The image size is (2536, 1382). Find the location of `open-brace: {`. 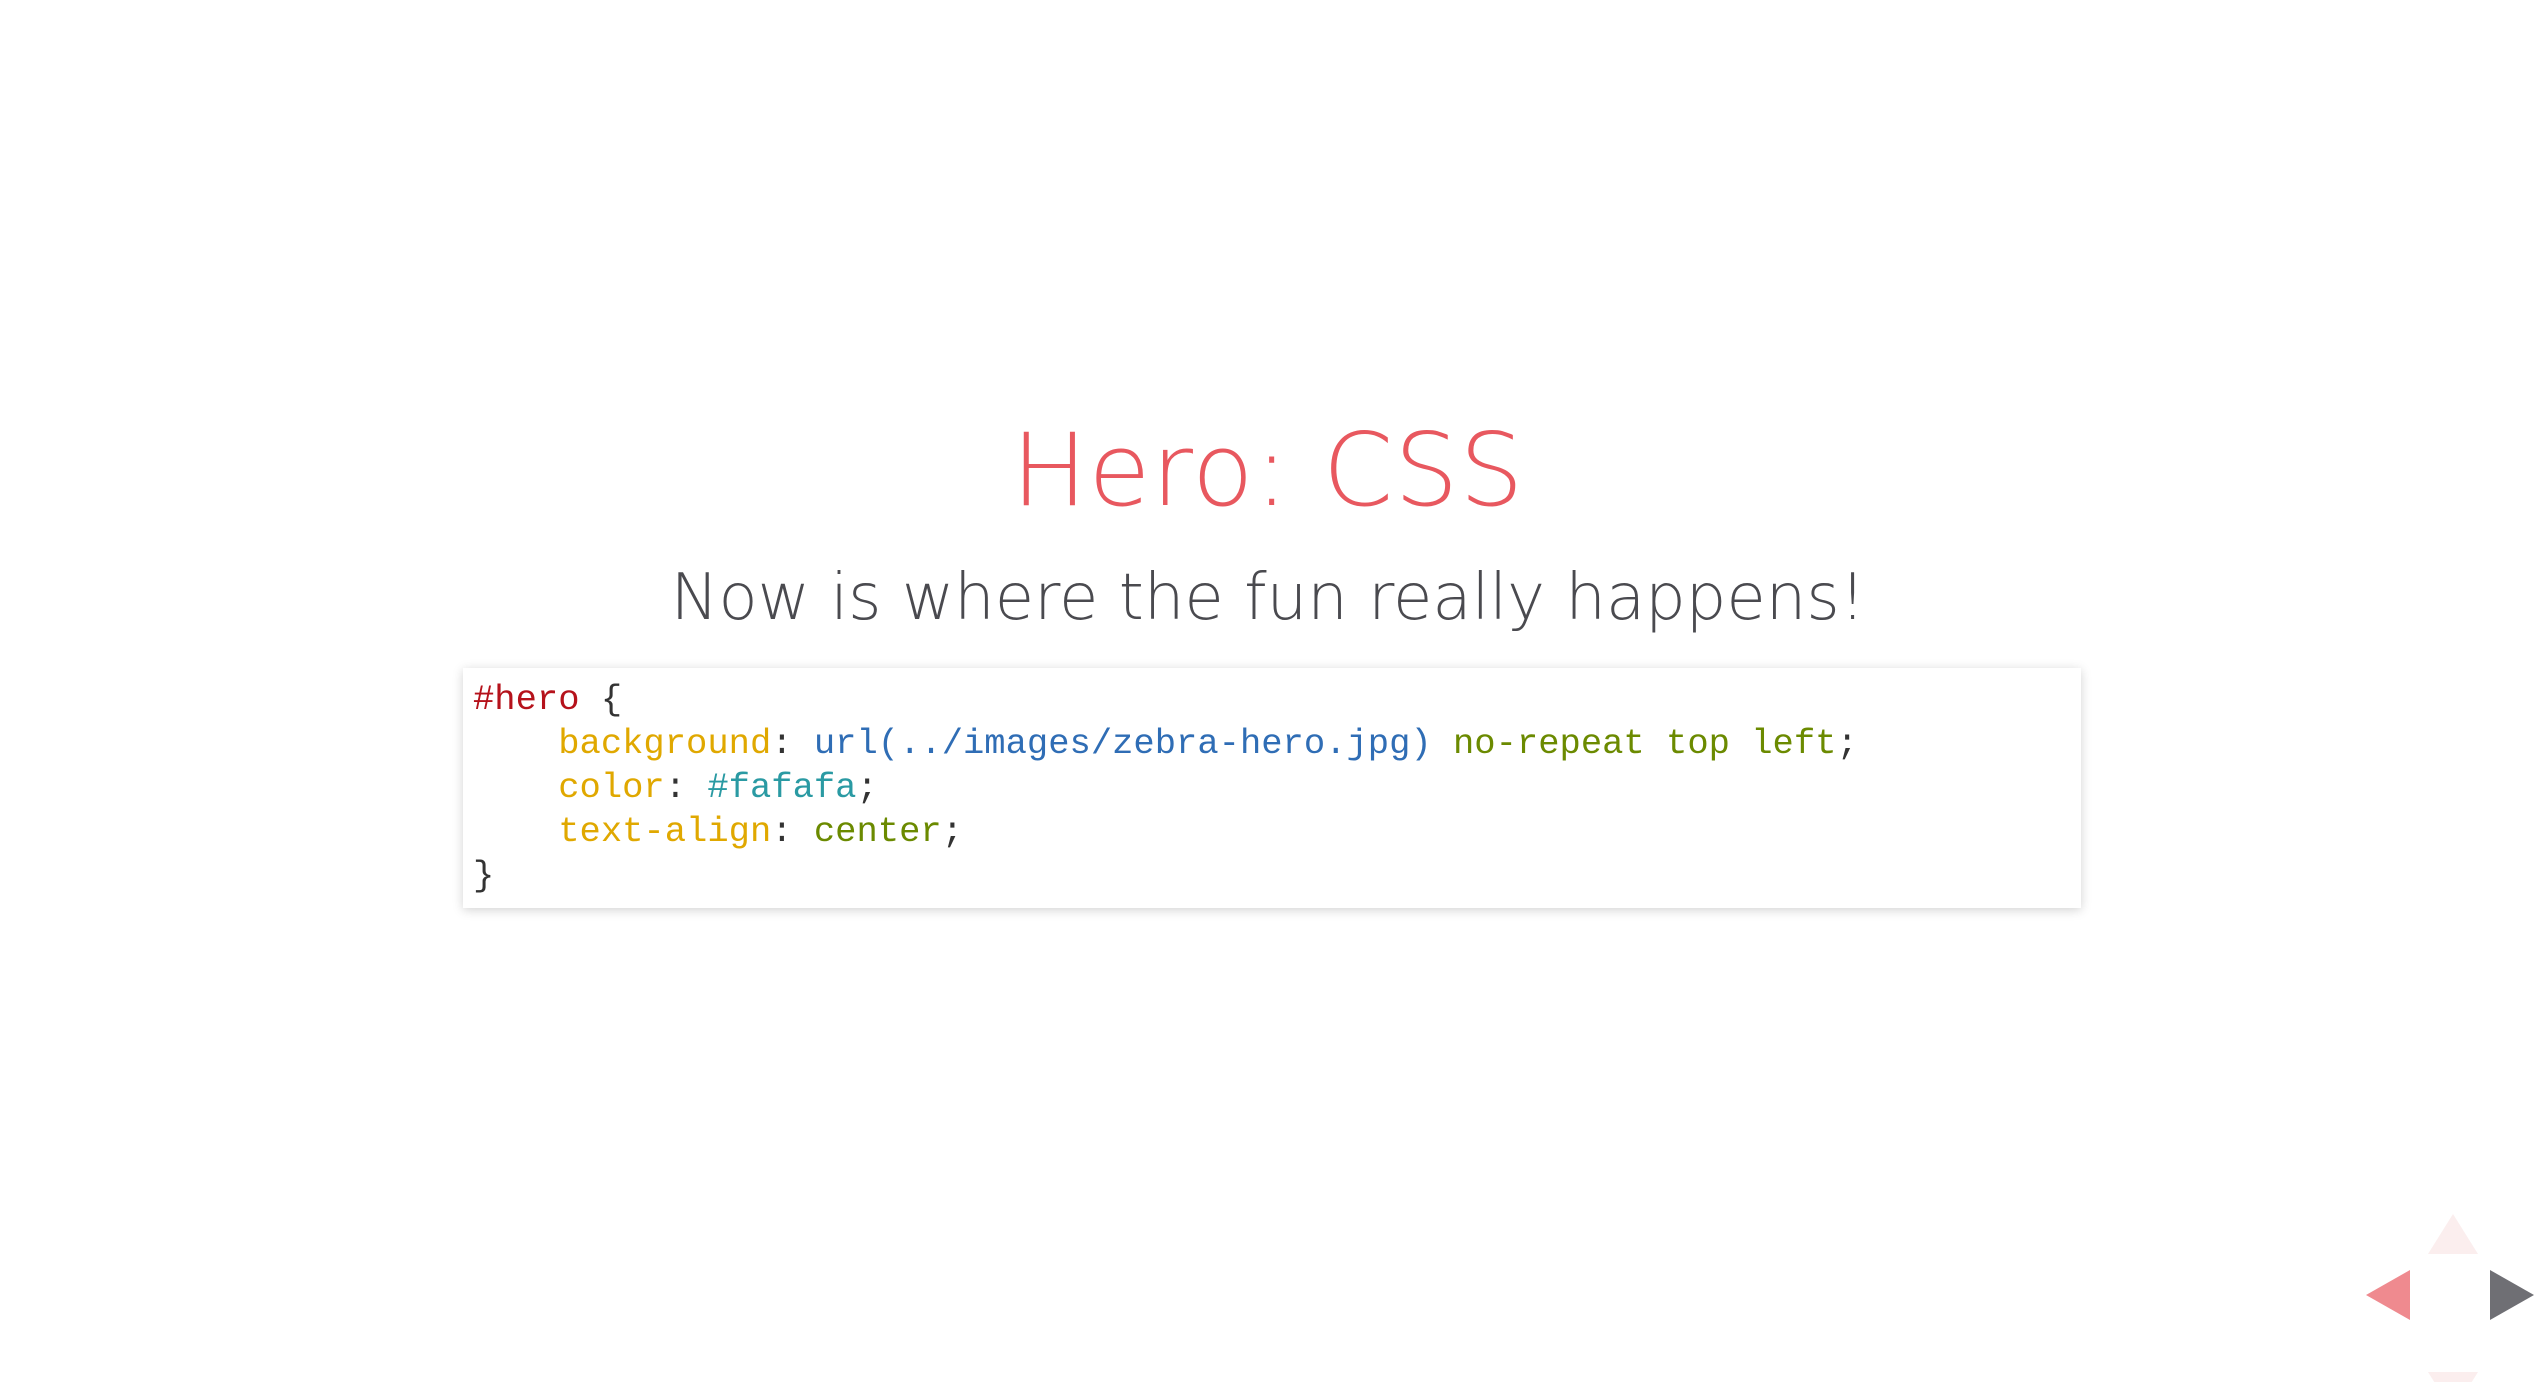

open-brace: { is located at coordinates (601, 699).